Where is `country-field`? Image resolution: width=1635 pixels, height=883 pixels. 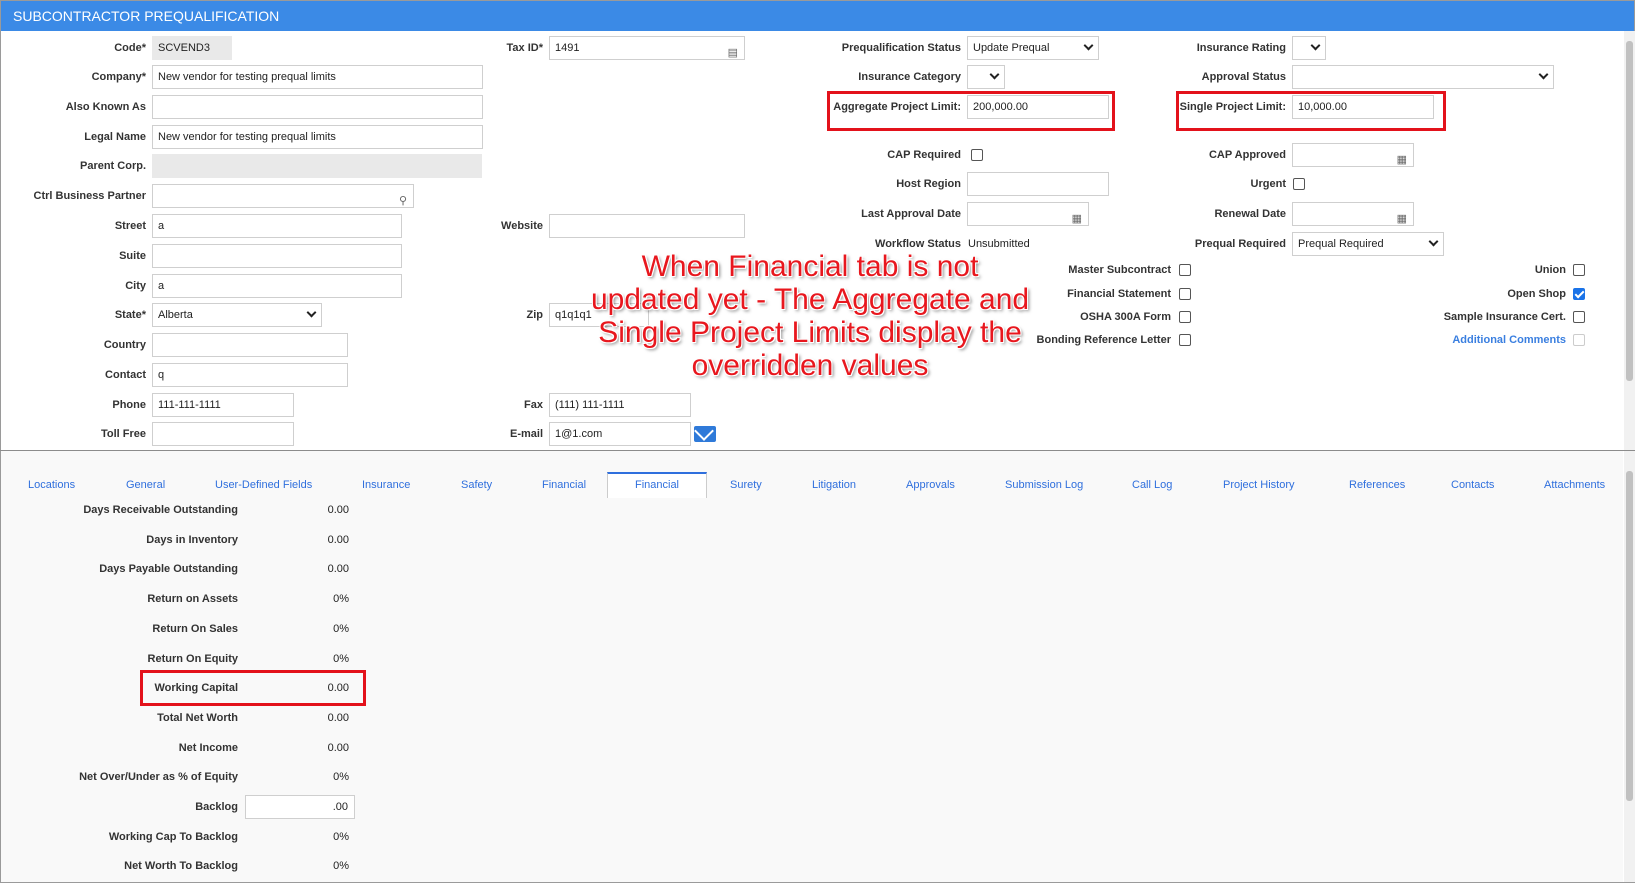 country-field is located at coordinates (250, 345).